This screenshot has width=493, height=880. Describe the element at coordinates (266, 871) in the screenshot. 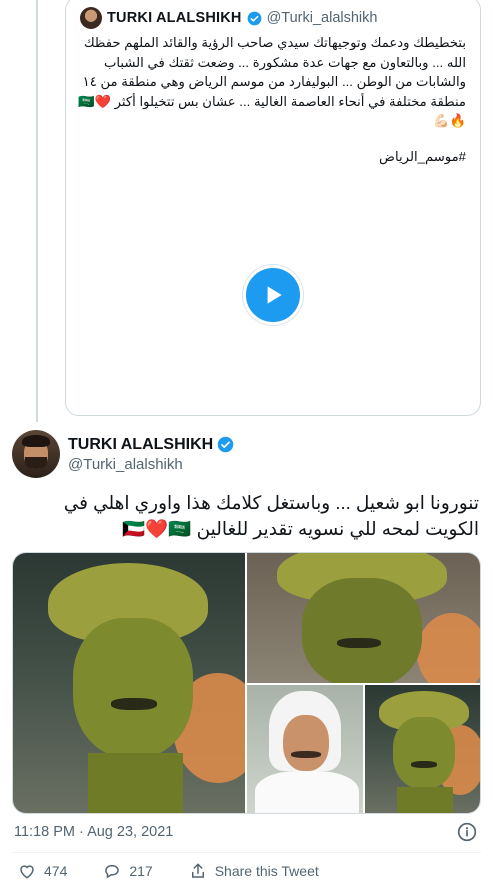

I see `share-label: Share this Tweet` at that location.